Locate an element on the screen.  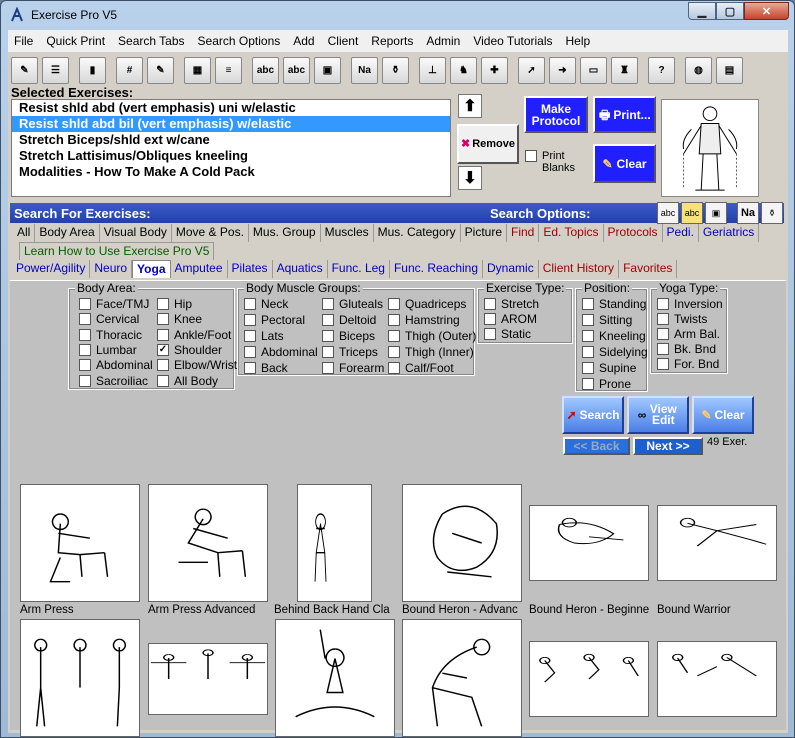
maximize-button: ▢ is located at coordinates (730, 11).